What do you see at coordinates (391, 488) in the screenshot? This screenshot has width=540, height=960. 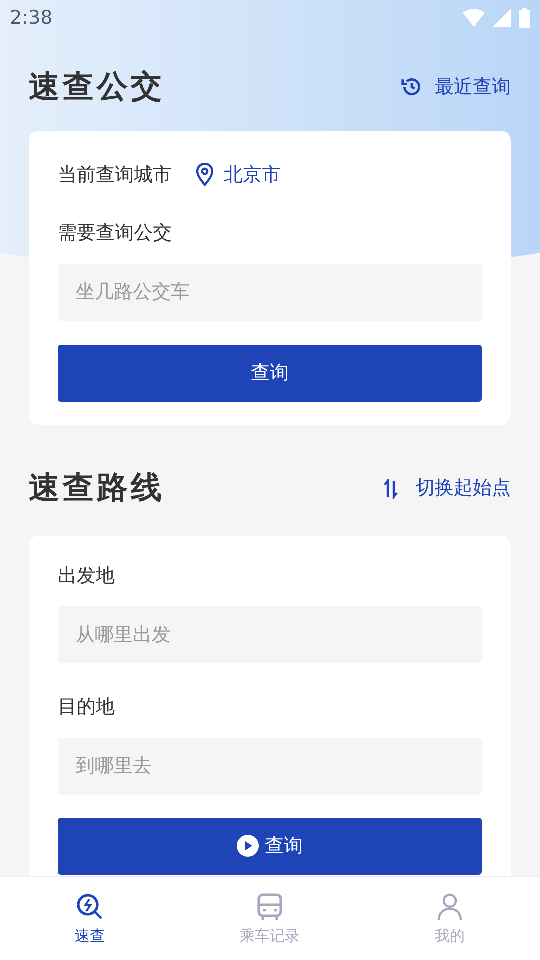 I see `swap-icon` at bounding box center [391, 488].